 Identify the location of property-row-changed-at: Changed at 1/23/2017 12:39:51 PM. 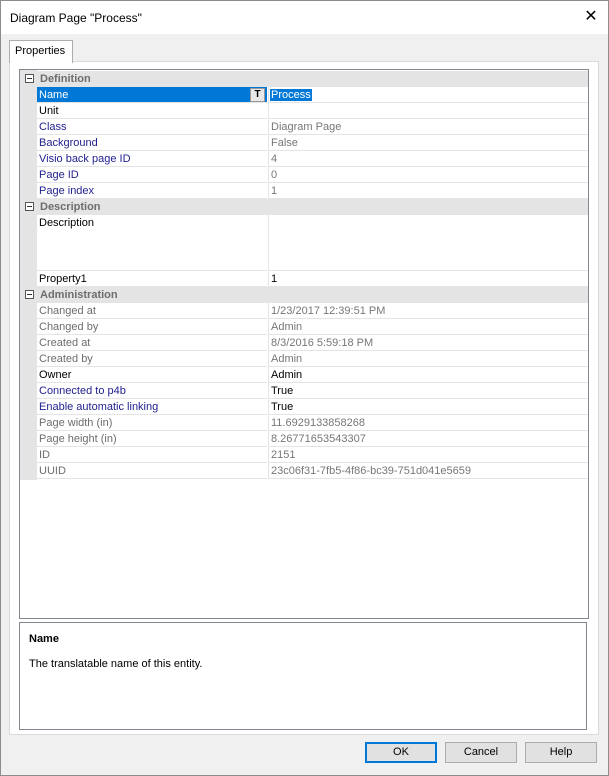
(304, 311).